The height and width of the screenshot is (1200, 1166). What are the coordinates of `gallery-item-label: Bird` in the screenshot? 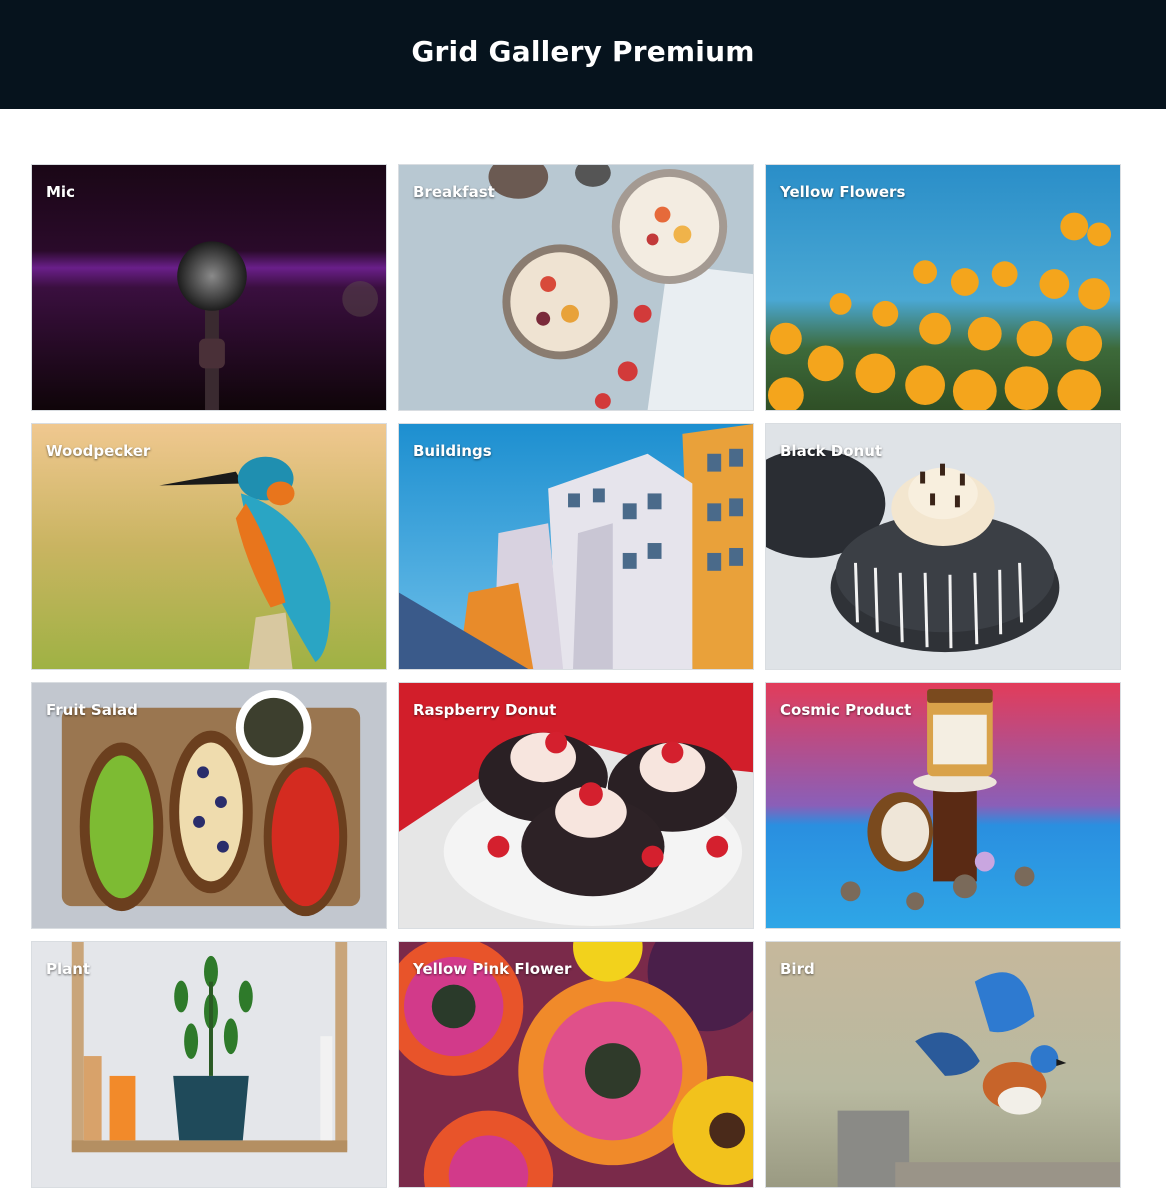 It's located at (797, 969).